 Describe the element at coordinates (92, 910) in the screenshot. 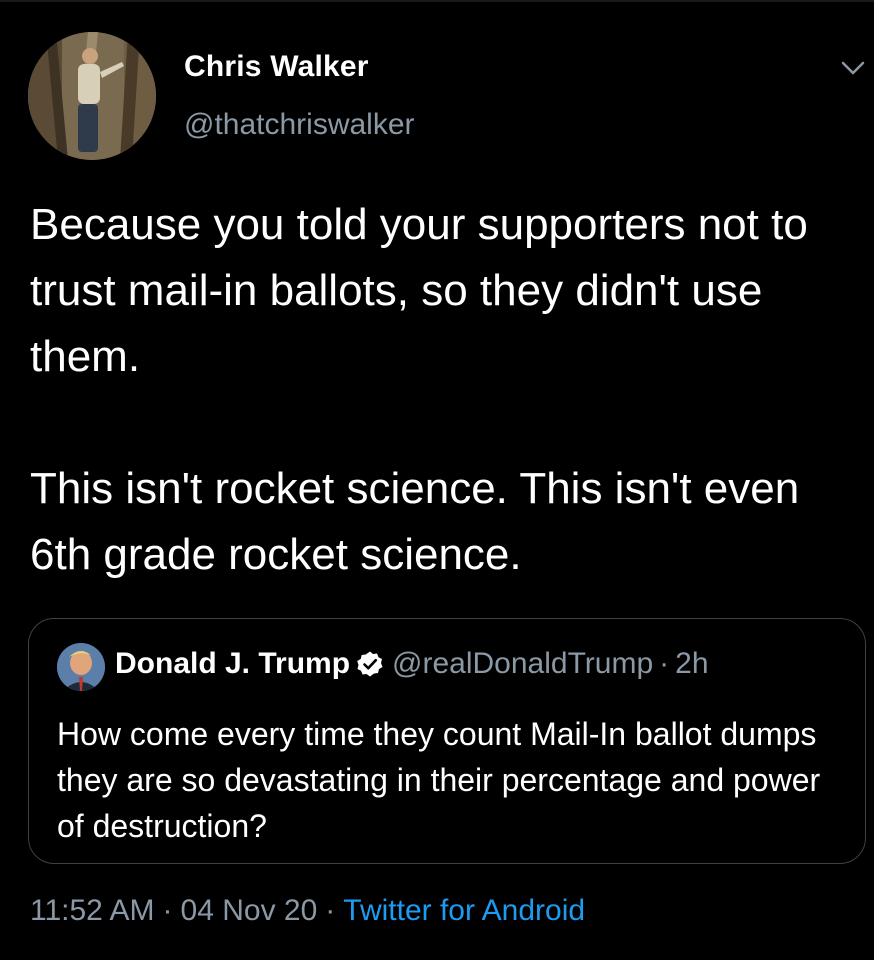

I see `tweet-time: 11:52 AM` at that location.